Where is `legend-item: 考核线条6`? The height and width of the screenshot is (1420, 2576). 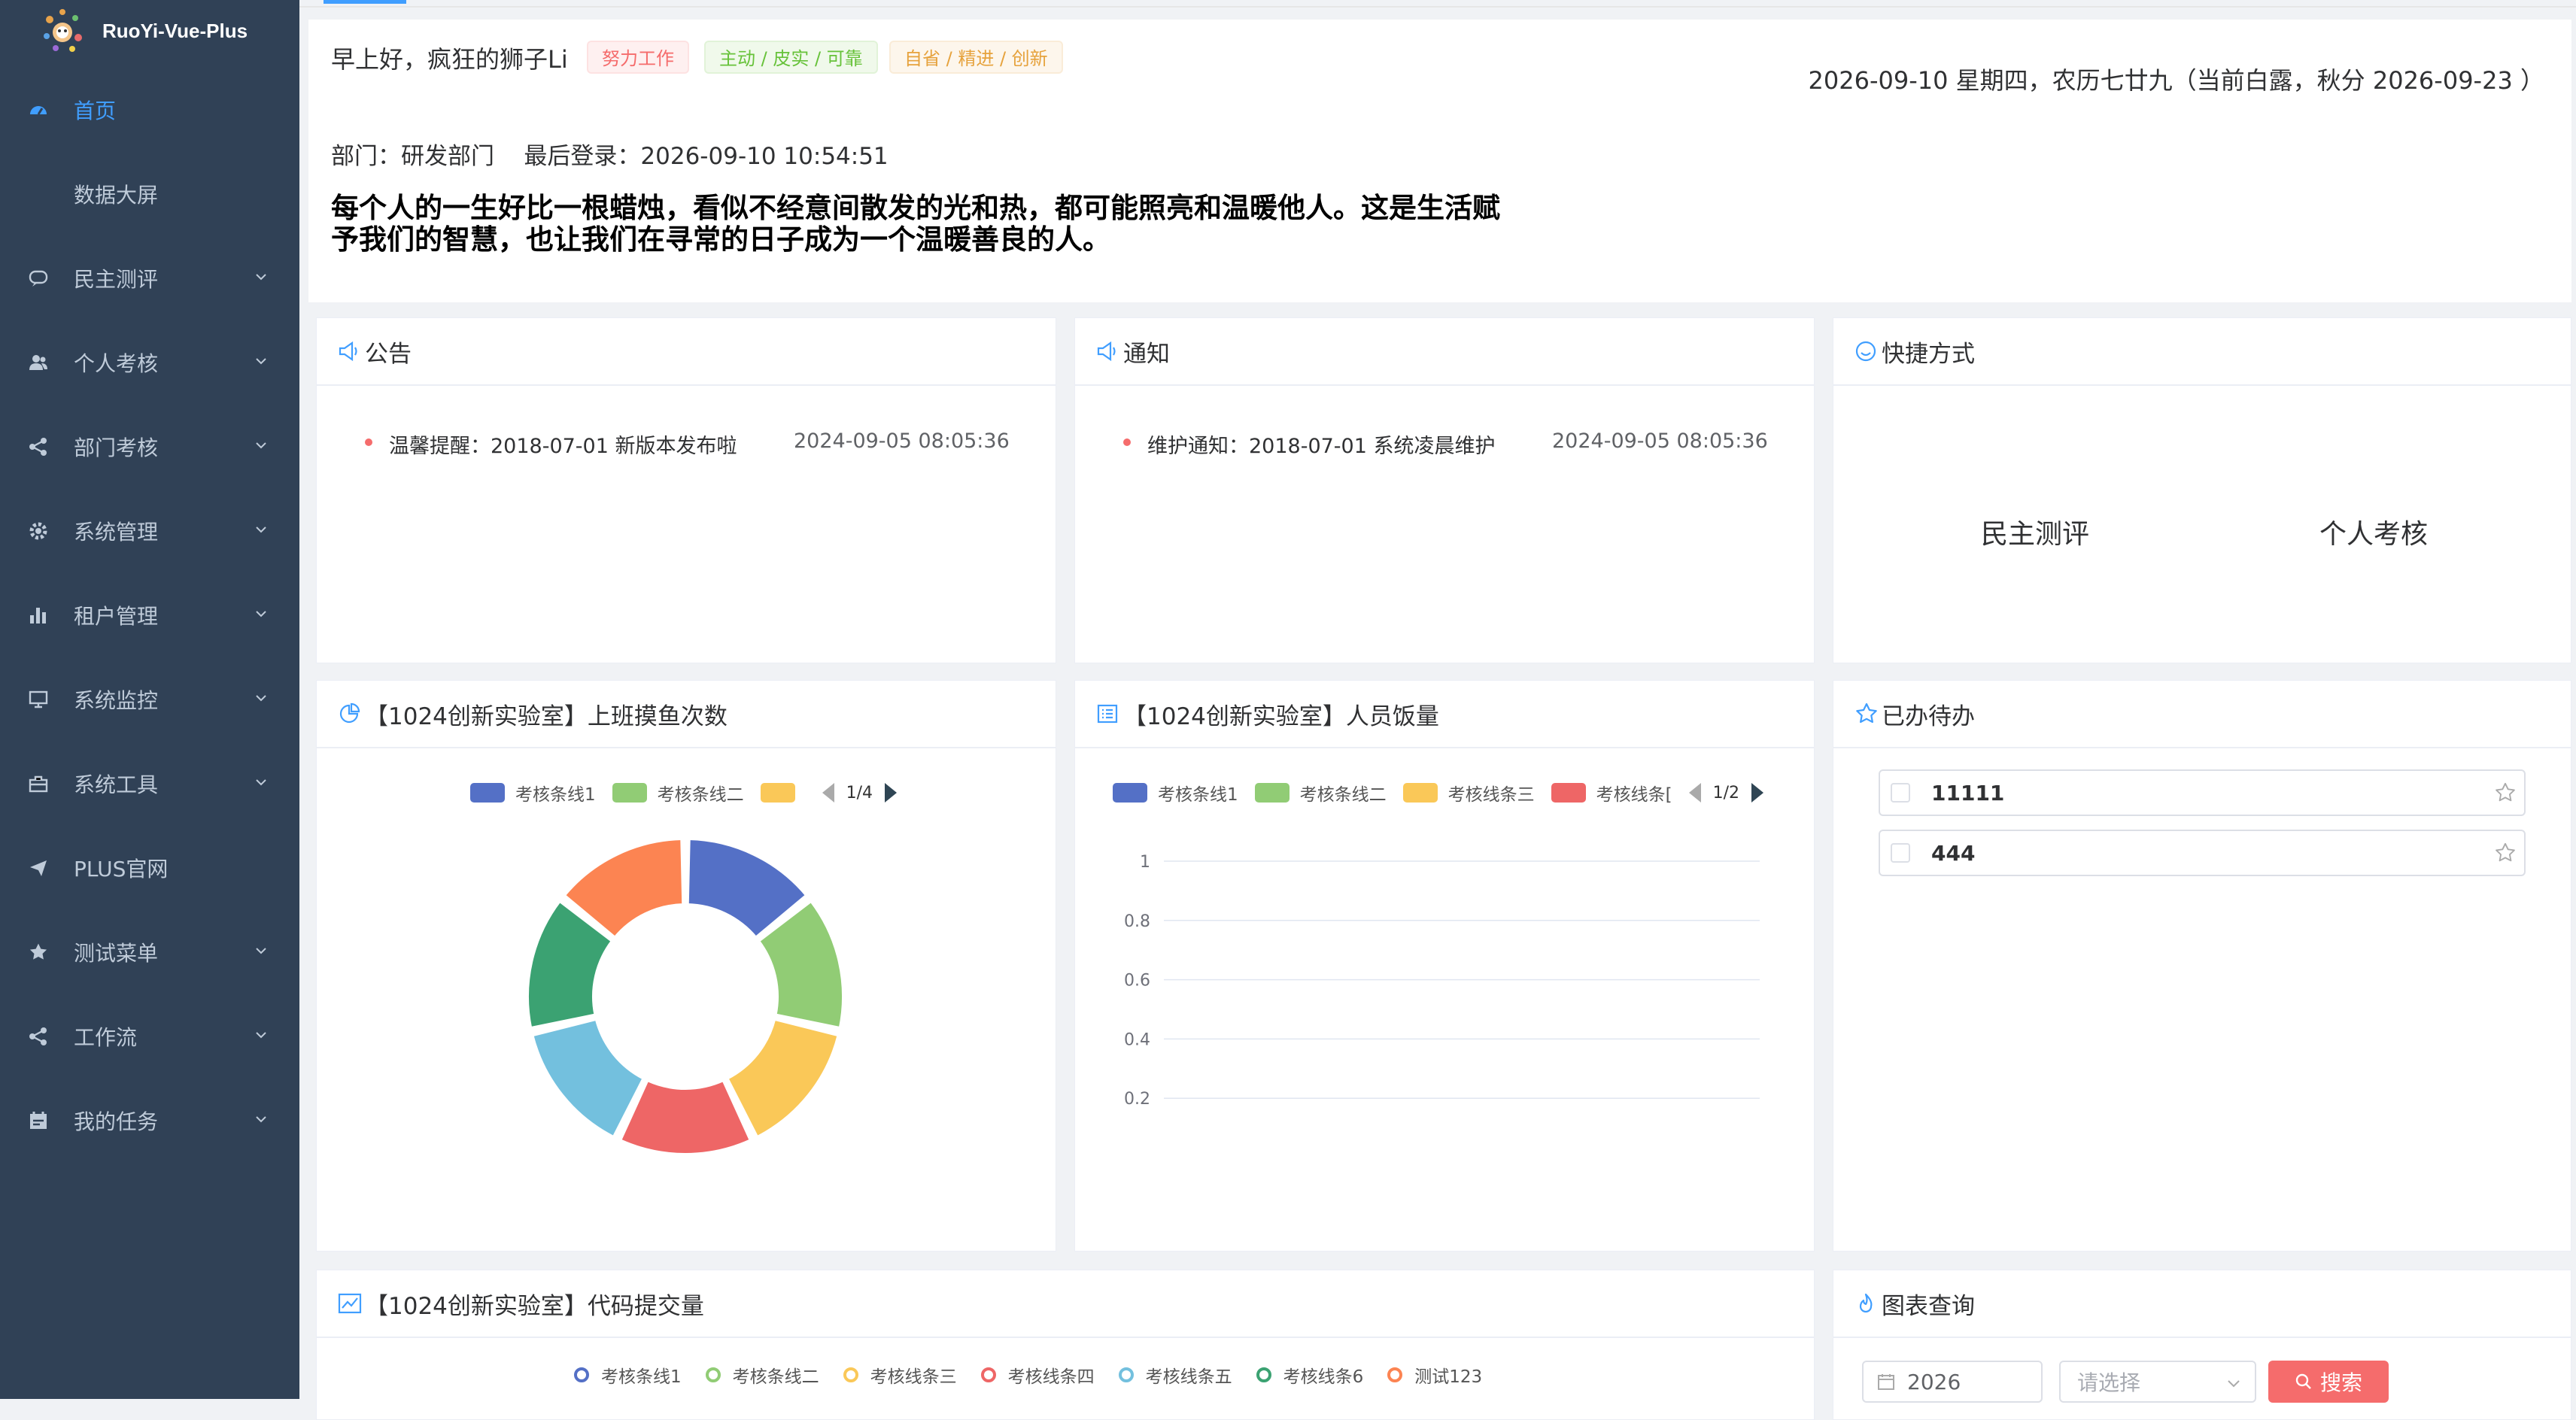 legend-item: 考核线条6 is located at coordinates (1309, 1375).